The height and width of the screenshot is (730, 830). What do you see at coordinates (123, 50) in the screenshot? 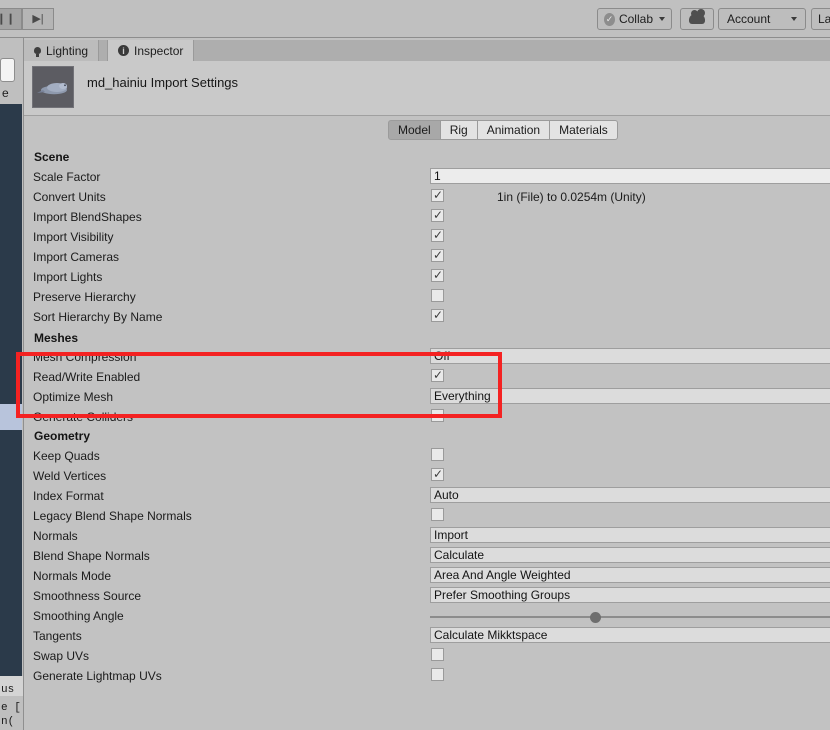
I see `info-icon: i` at bounding box center [123, 50].